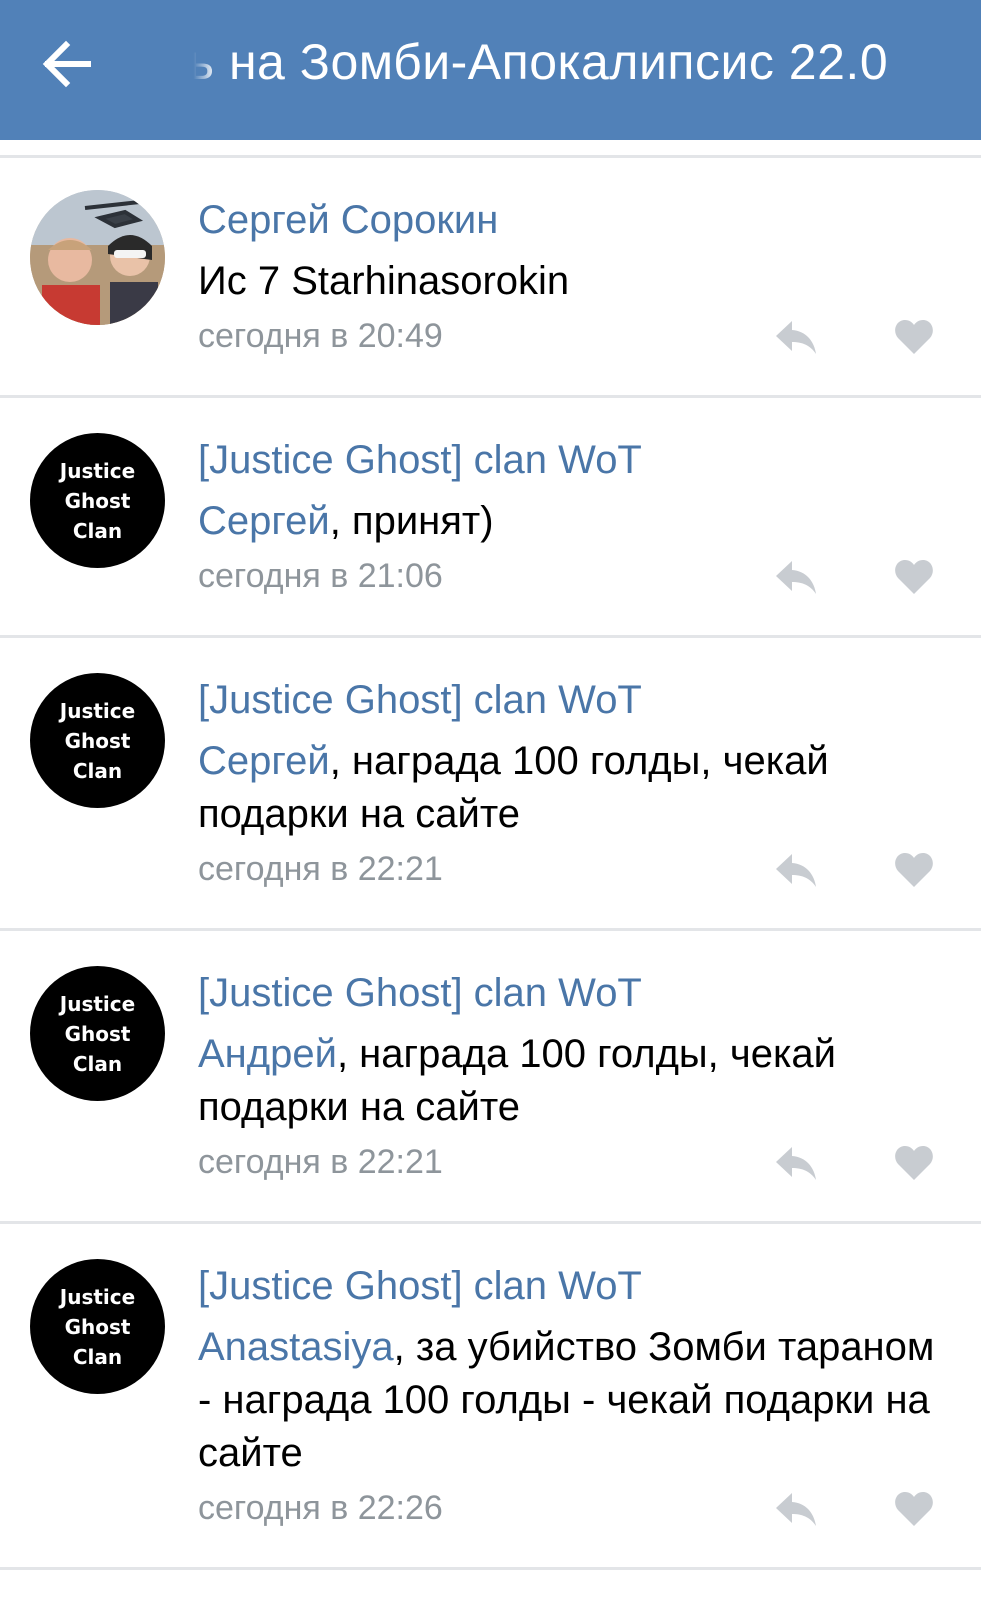 The image size is (981, 1600). What do you see at coordinates (296, 1347) in the screenshot?
I see `mention-link: Anastasiya` at bounding box center [296, 1347].